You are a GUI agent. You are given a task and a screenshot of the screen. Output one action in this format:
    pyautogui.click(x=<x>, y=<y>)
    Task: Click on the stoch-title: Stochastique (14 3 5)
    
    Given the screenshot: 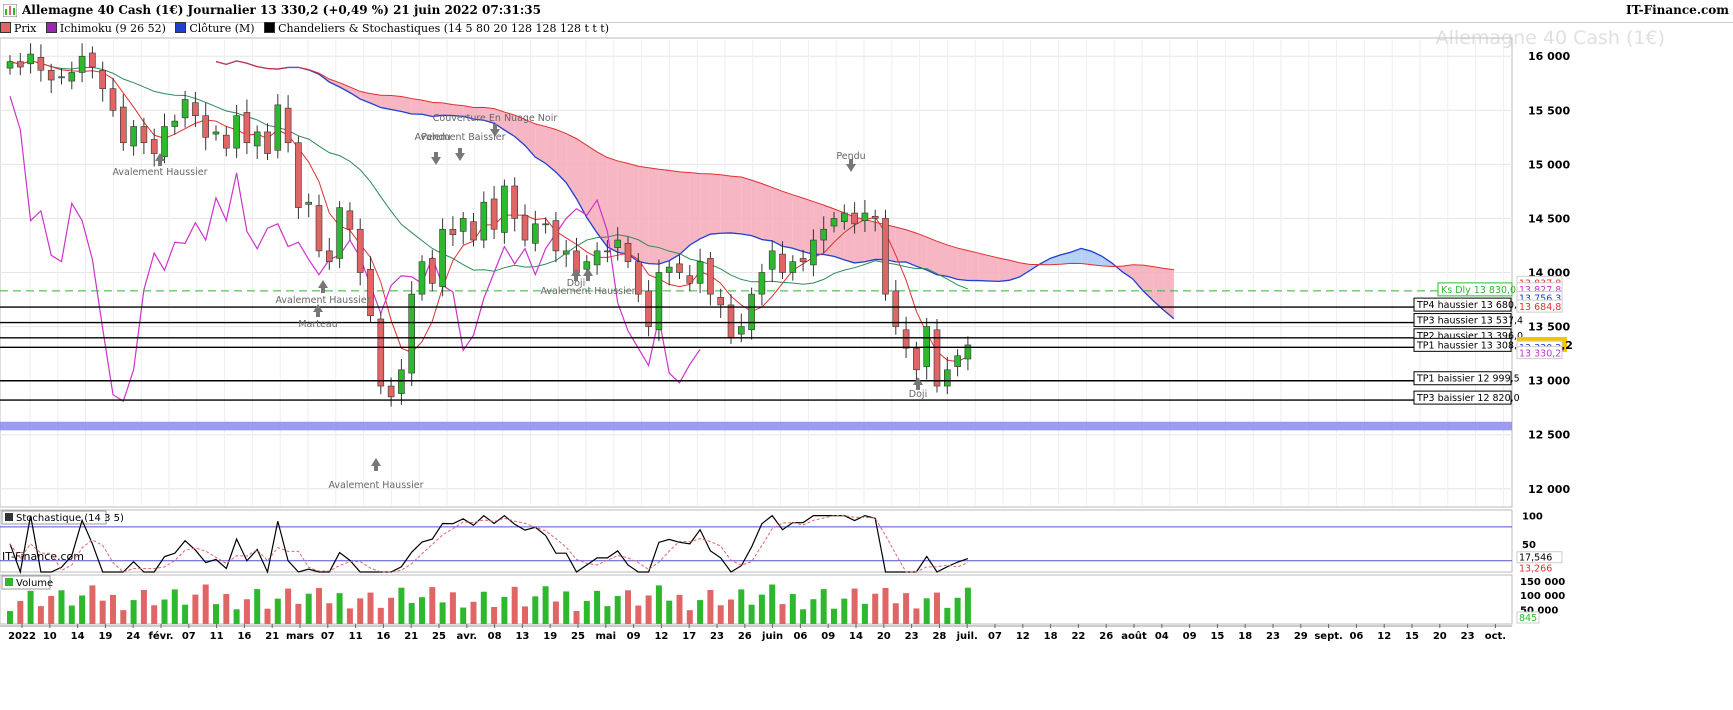 What is the action you would take?
    pyautogui.click(x=70, y=518)
    